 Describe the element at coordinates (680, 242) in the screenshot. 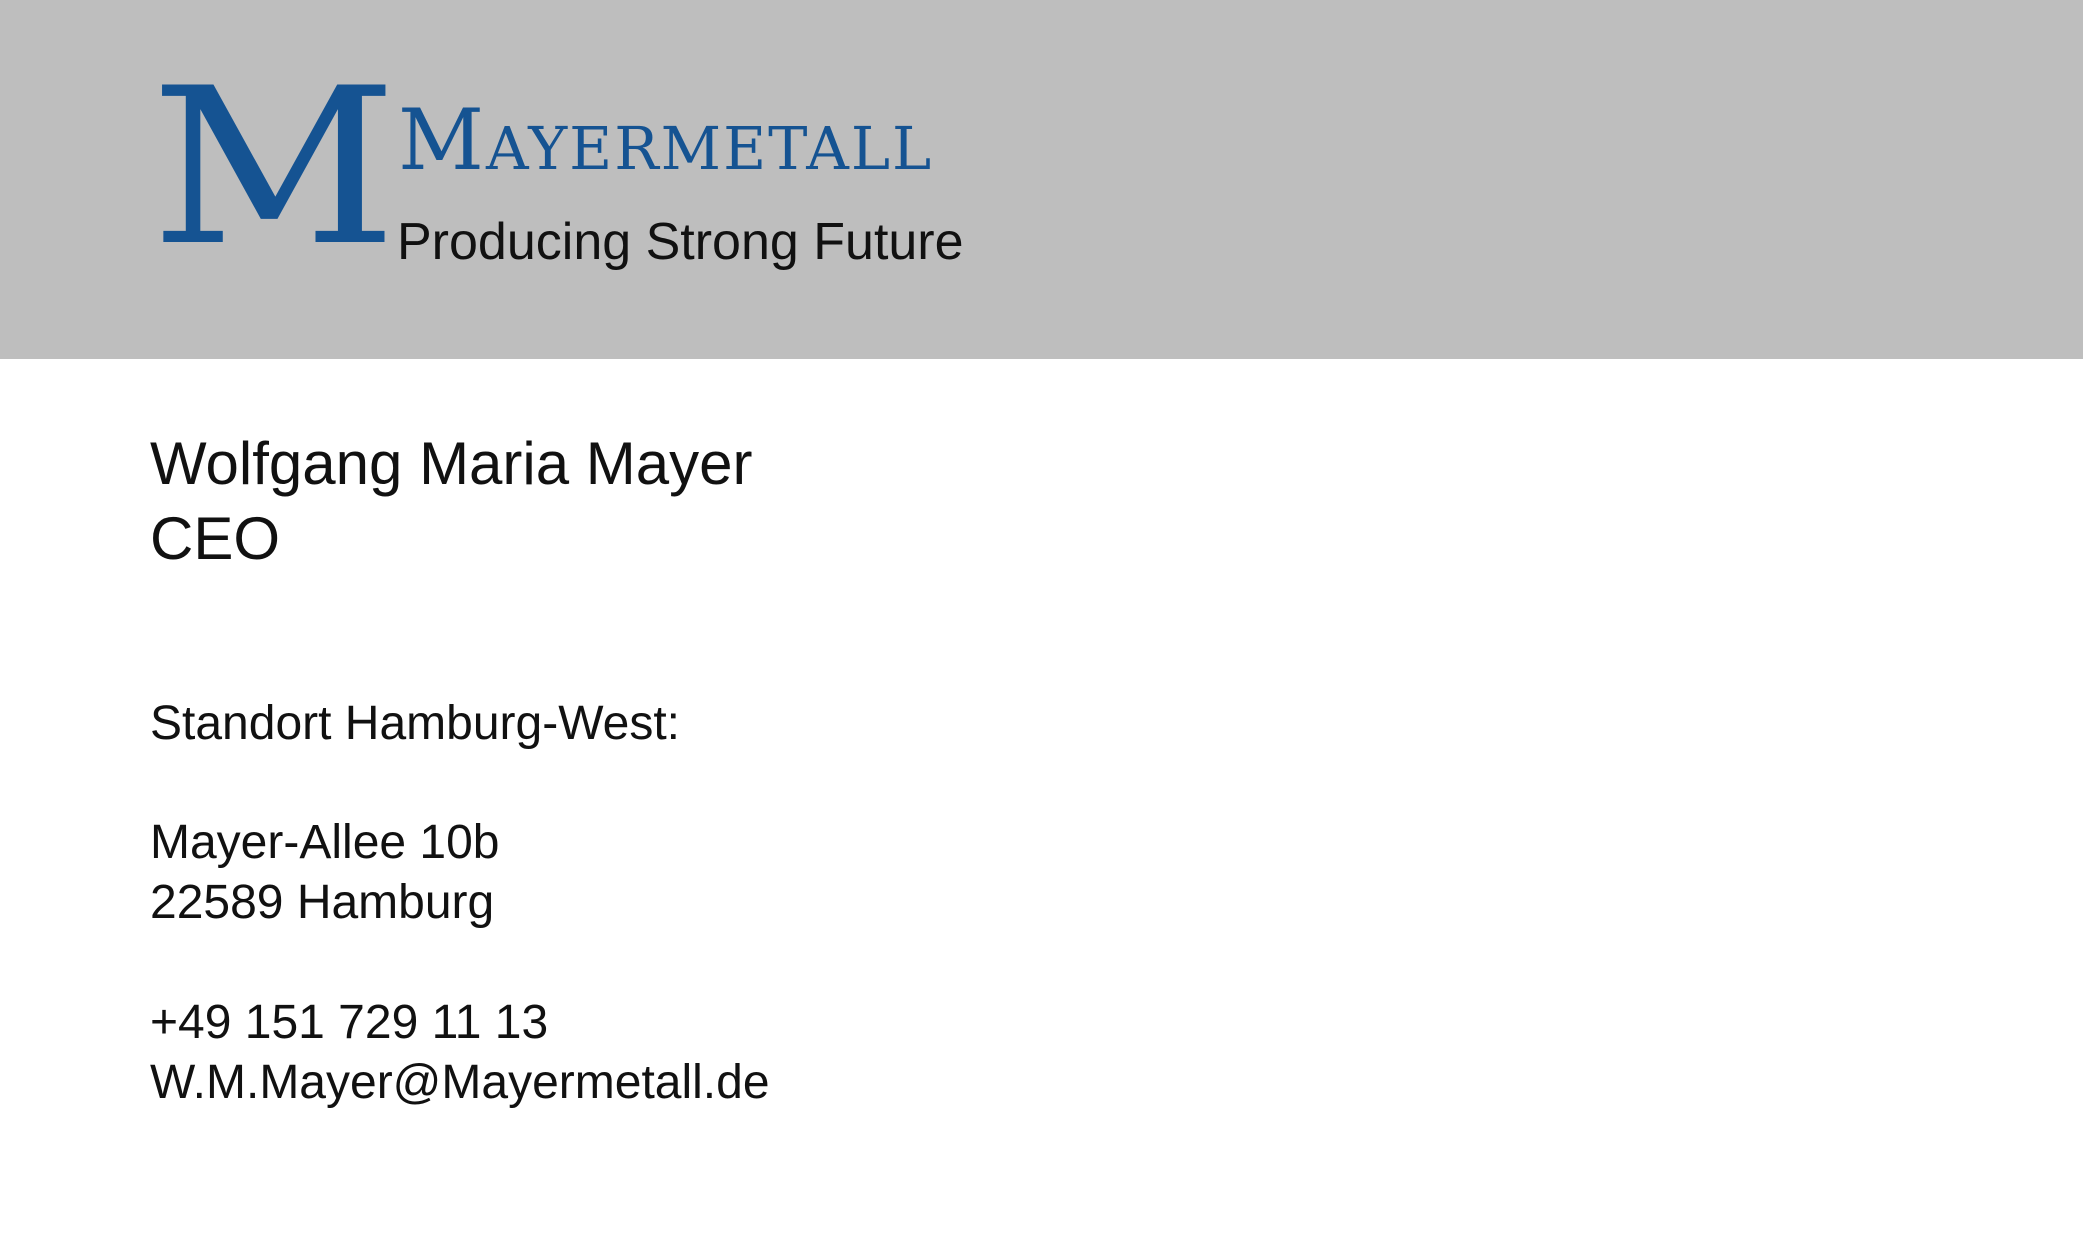

I see `company-tagline: Producing Strong Future` at that location.